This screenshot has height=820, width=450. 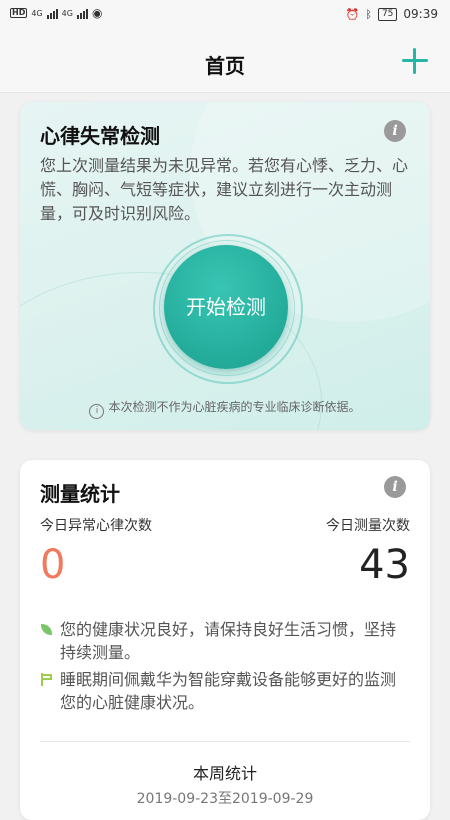 I want to click on sleep-tip: 睡眠期间佩戴华为智能穿戴设备能够更好的监测您的心脏健康状况。, so click(x=225, y=691).